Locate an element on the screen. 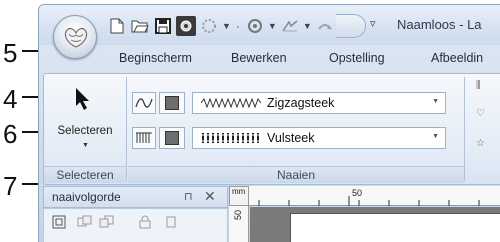 The image size is (500, 242). undo-dropdown-icon: ▼ is located at coordinates (226, 26).